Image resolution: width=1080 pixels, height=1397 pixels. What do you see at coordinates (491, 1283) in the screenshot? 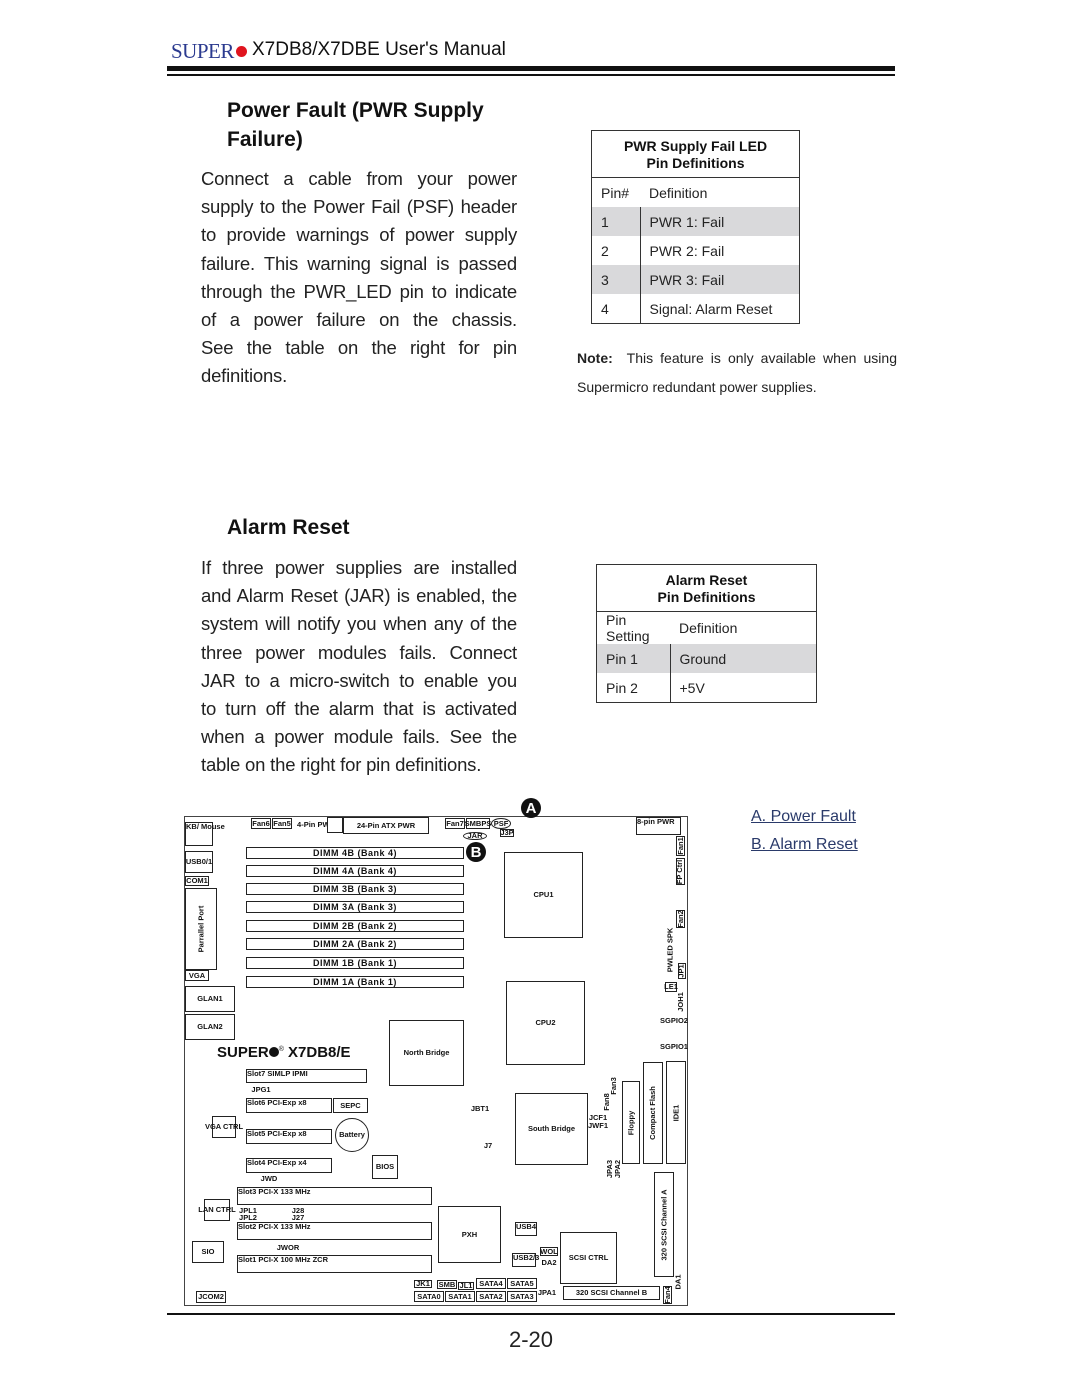
I see `component-label: SATA4` at bounding box center [491, 1283].